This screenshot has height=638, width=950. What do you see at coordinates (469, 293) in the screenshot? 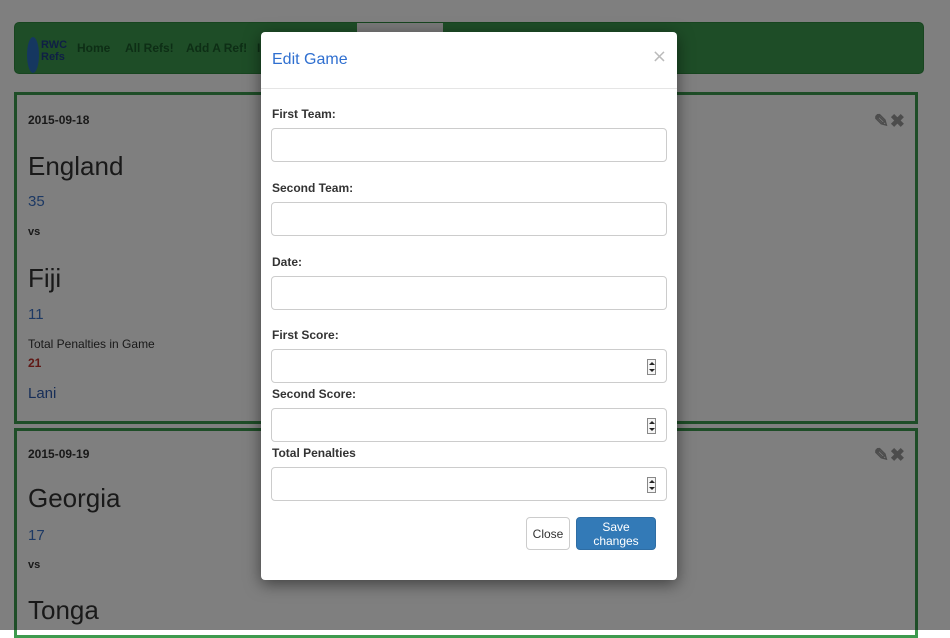
I see `date-input` at bounding box center [469, 293].